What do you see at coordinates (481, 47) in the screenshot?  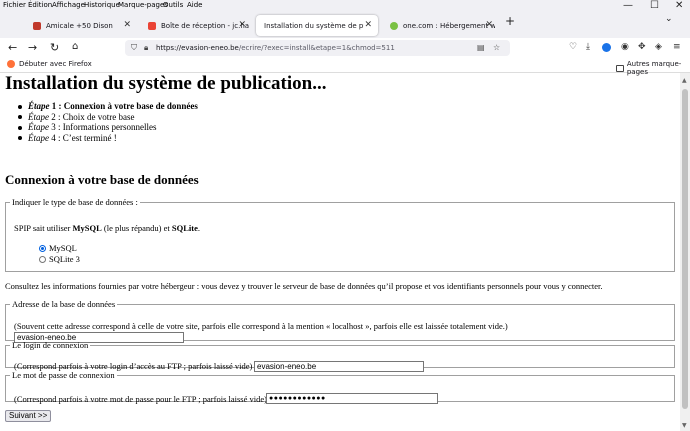 I see `reader-view-icon: ▤` at bounding box center [481, 47].